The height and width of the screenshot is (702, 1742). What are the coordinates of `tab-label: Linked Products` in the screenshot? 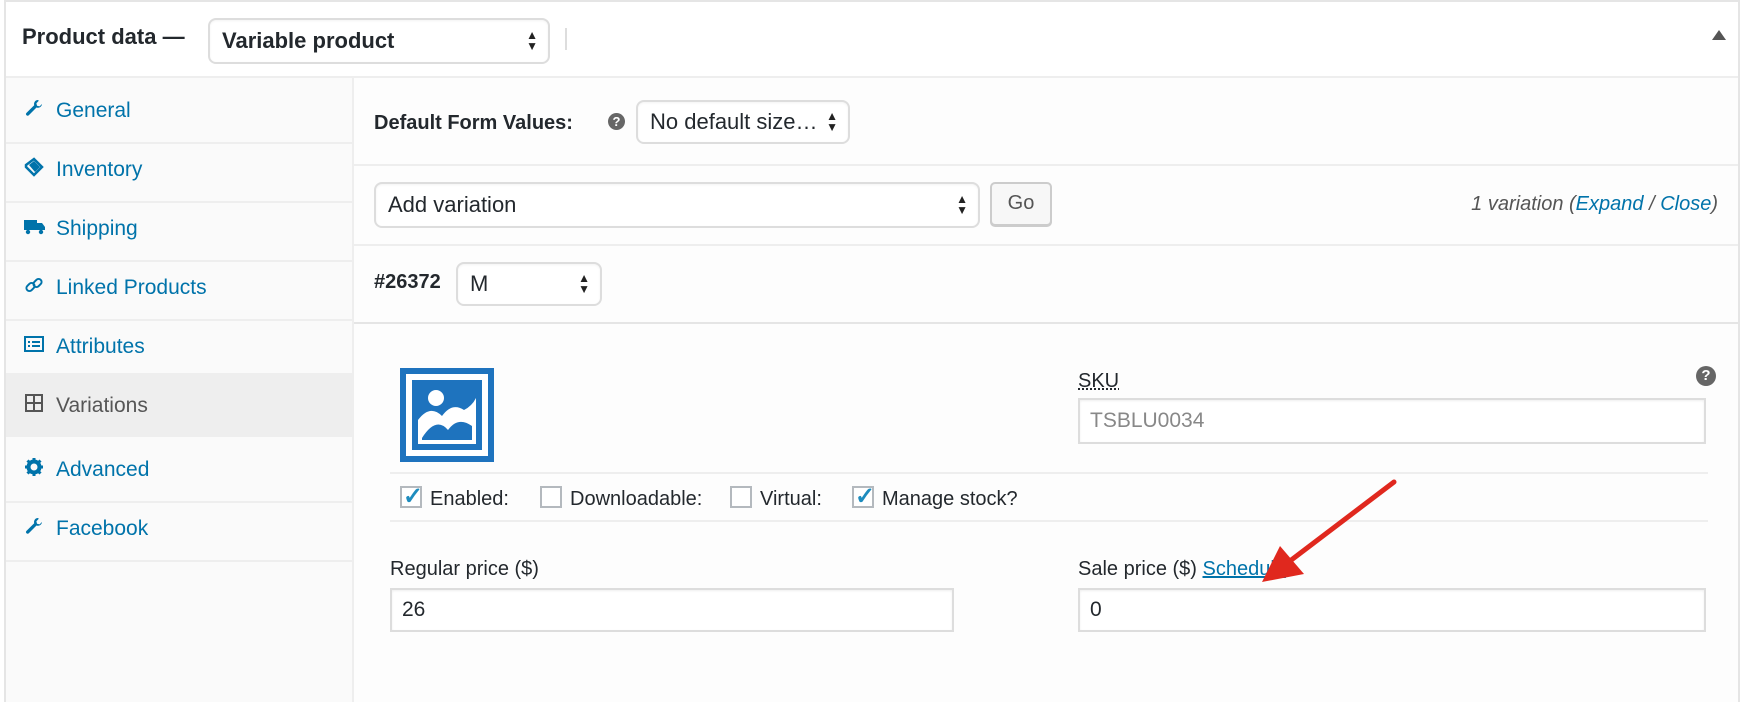 It's located at (131, 287).